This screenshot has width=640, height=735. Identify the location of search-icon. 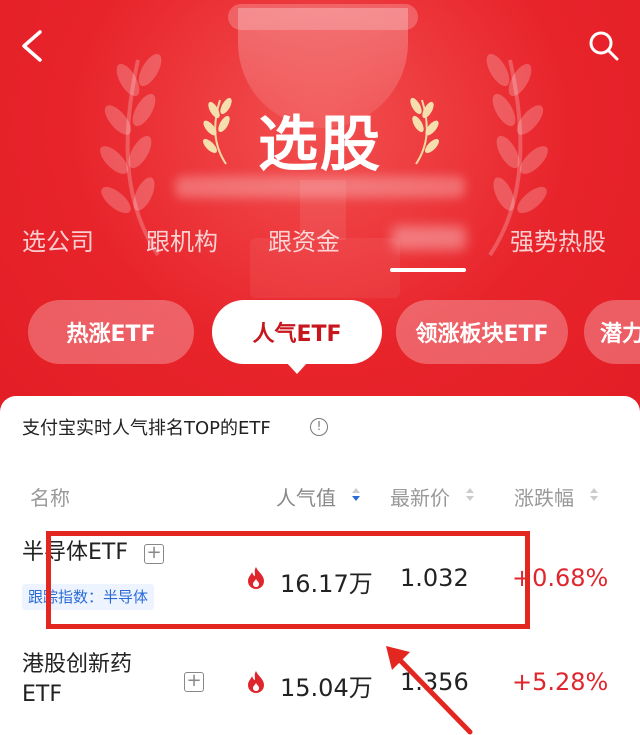
(604, 46).